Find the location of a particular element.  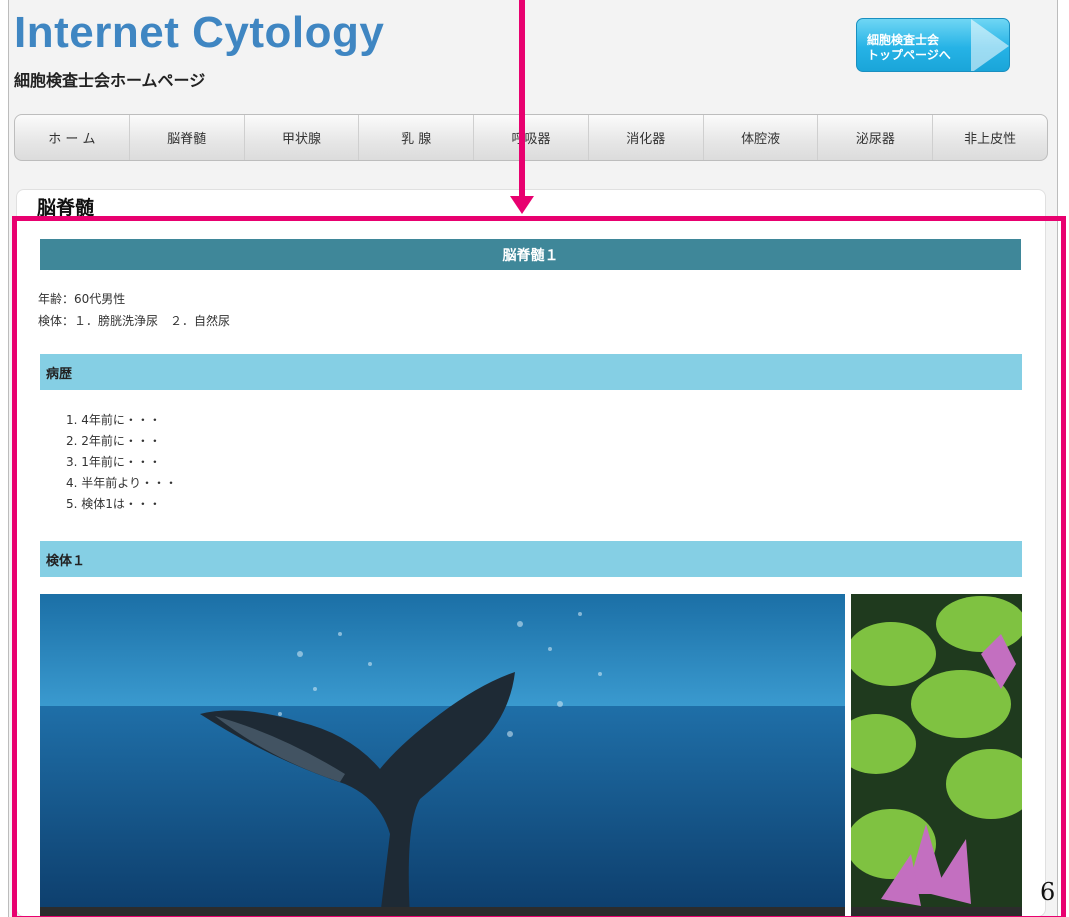

nav-item-thyroid: 甲状腺 is located at coordinates (302, 137).